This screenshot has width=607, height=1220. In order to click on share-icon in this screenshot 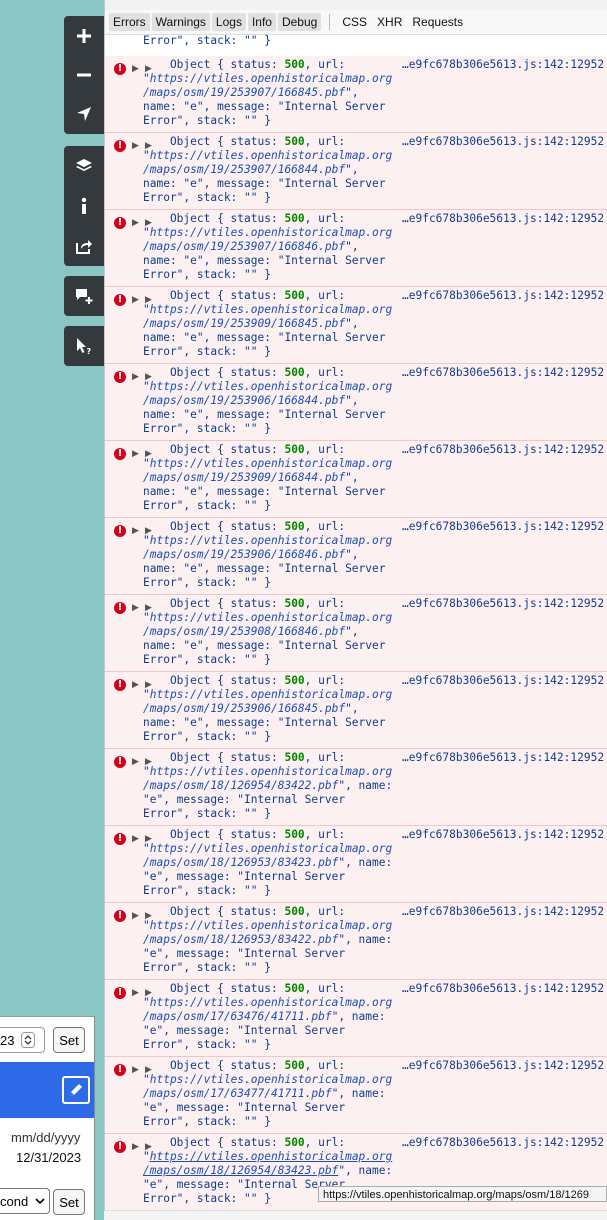, I will do `click(84, 247)`.